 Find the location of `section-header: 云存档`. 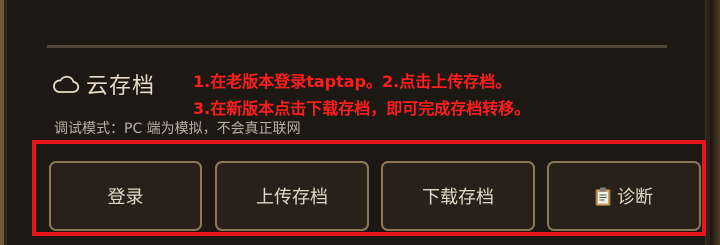

section-header: 云存档 is located at coordinates (103, 84).